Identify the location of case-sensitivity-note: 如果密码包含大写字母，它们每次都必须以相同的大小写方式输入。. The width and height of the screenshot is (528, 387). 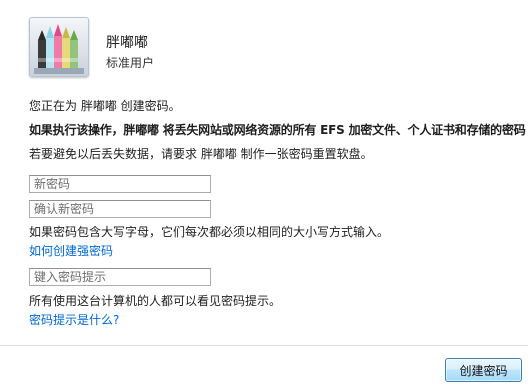
(209, 232).